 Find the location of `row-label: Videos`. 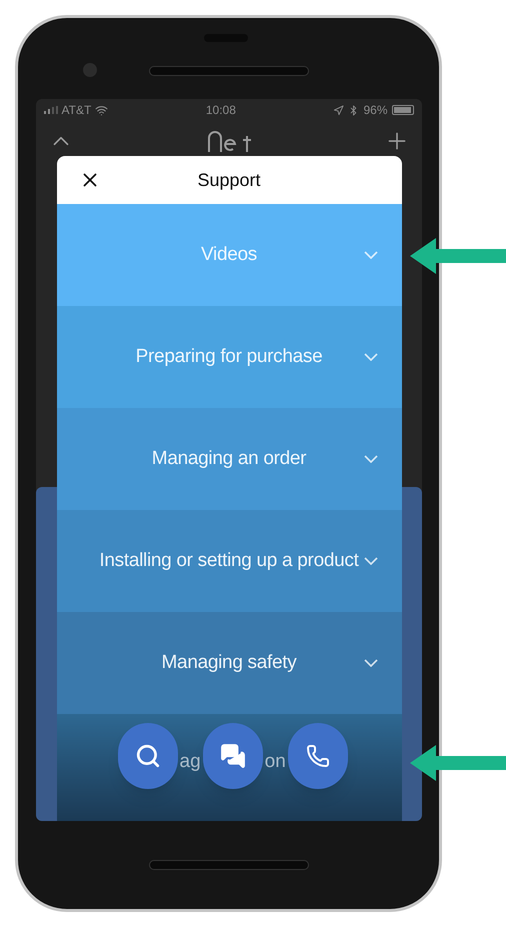

row-label: Videos is located at coordinates (229, 255).